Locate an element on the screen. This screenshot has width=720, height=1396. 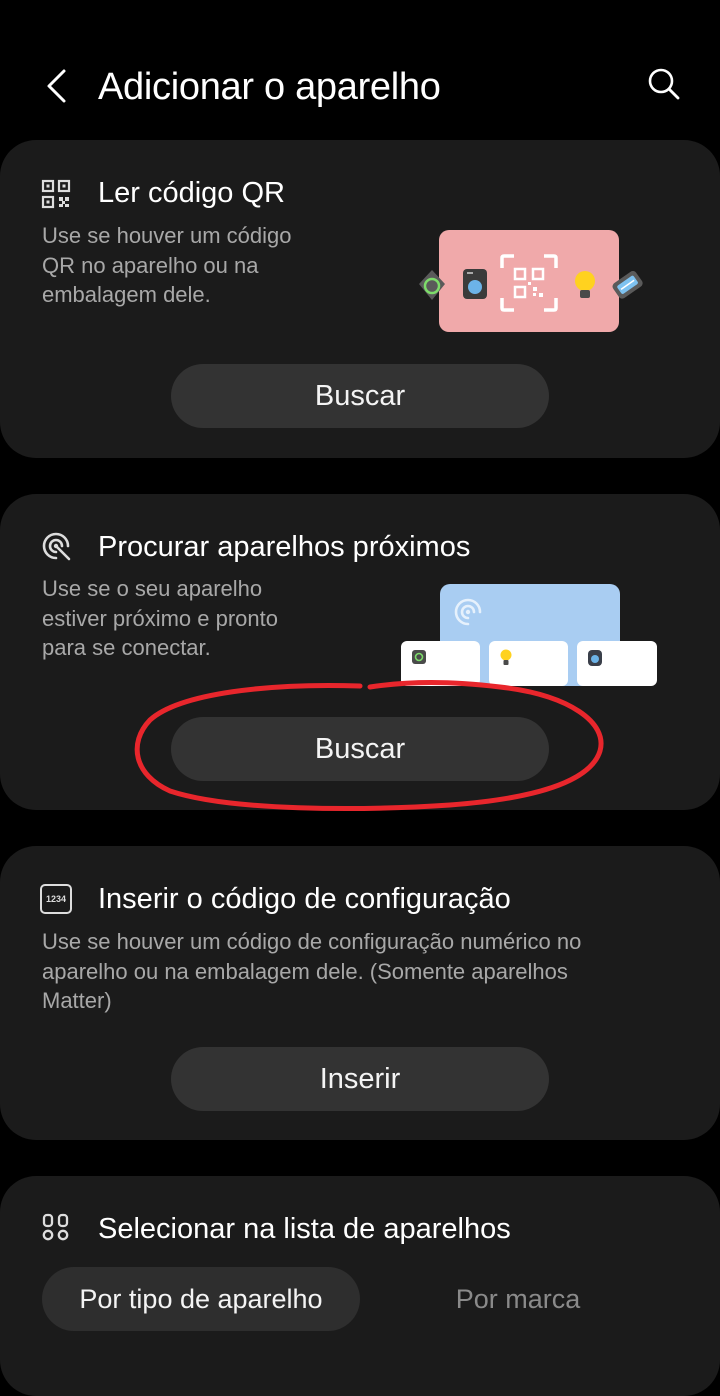
smart-tag-icon is located at coordinates (432, 285).